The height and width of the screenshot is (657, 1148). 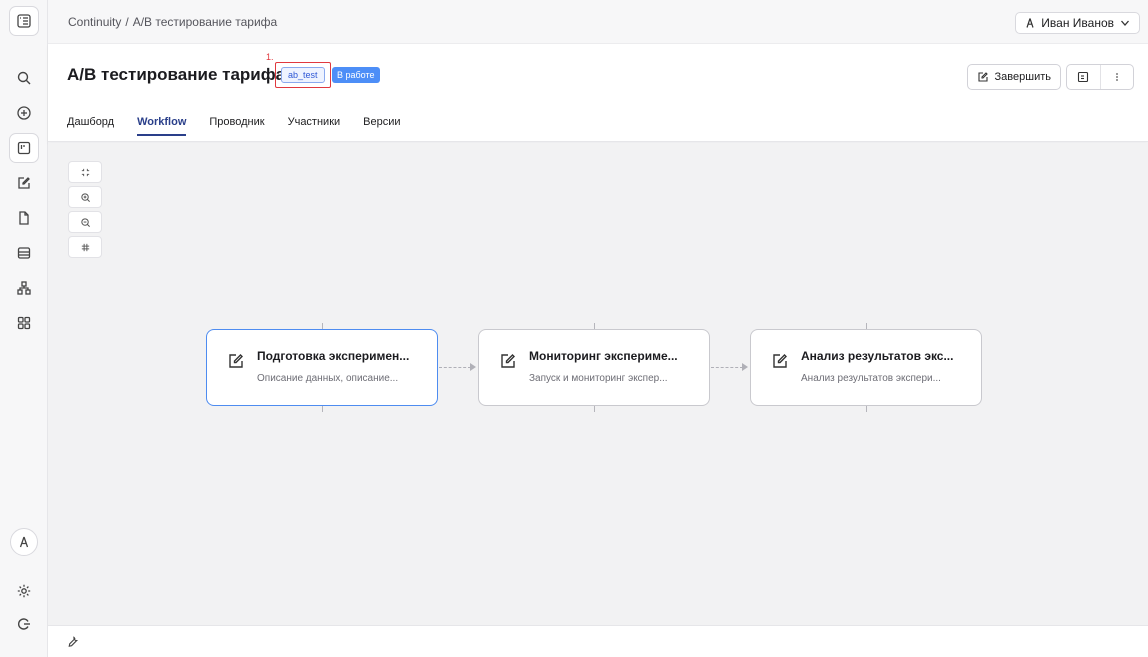 I want to click on breadcrumb: Continuity / А/В тестирование тарифа, so click(x=172, y=22).